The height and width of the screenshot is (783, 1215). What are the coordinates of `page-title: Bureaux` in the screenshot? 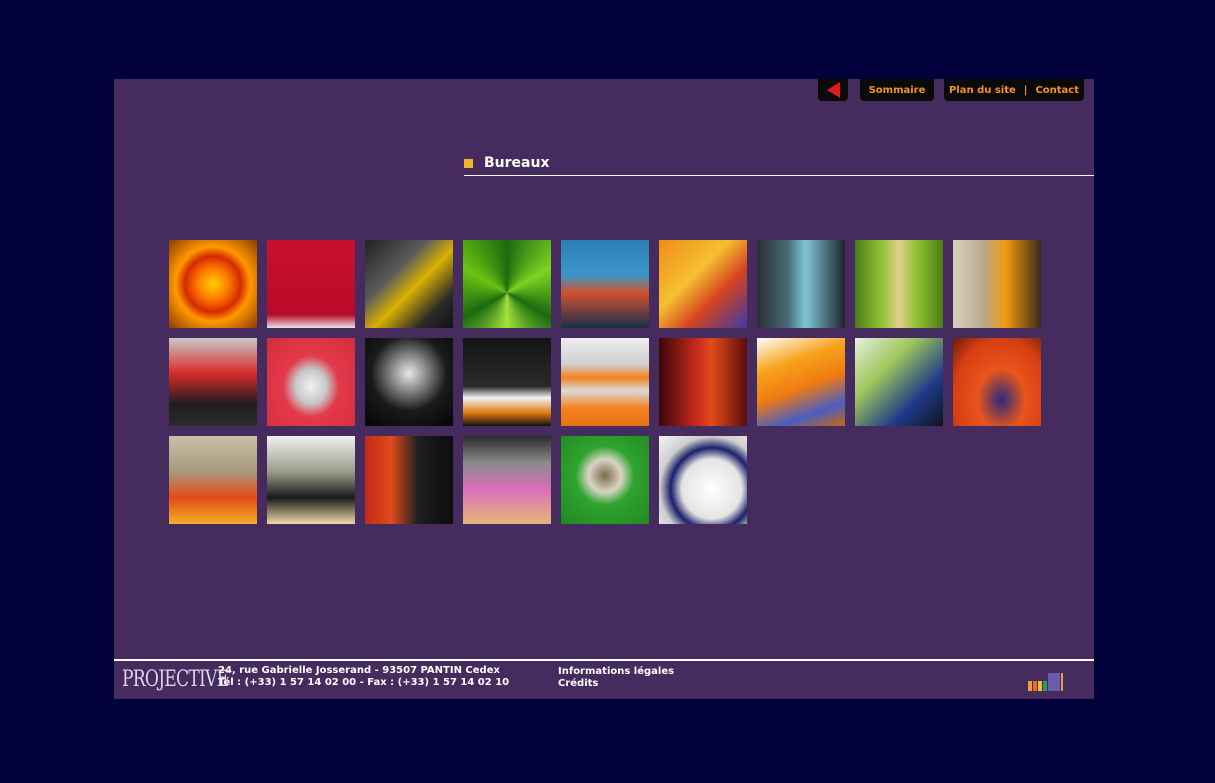 It's located at (517, 163).